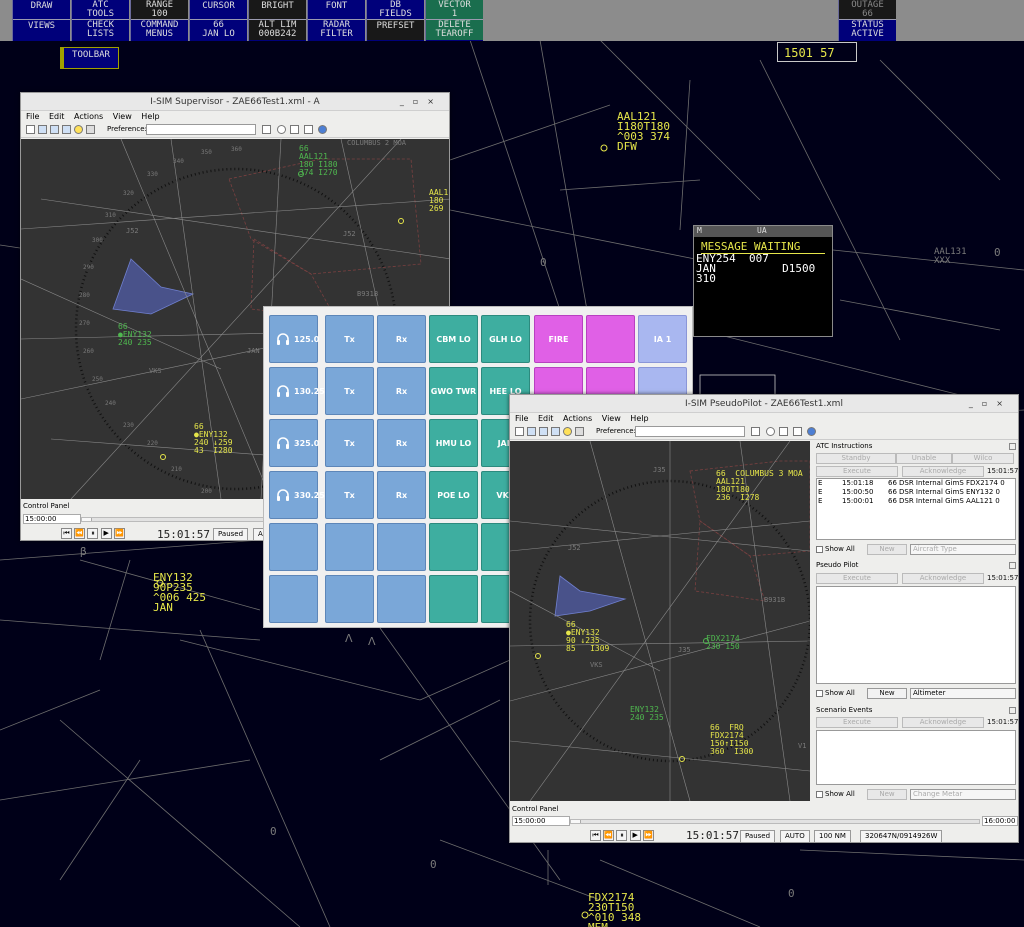  What do you see at coordinates (505, 339) in the screenshot?
I see `radio-cell-r0-c4: GLH LO` at bounding box center [505, 339].